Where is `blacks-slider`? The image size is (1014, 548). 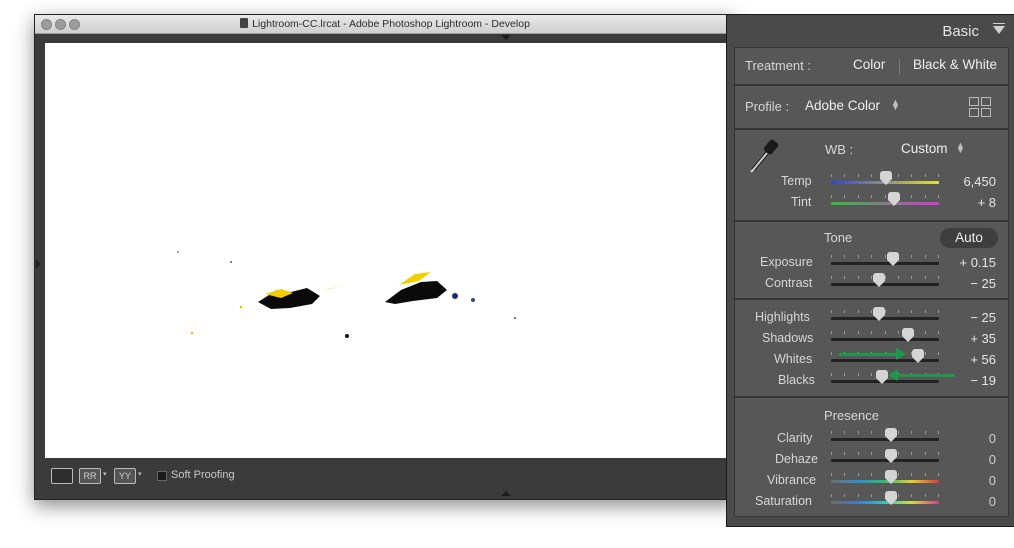
blacks-slider is located at coordinates (885, 377).